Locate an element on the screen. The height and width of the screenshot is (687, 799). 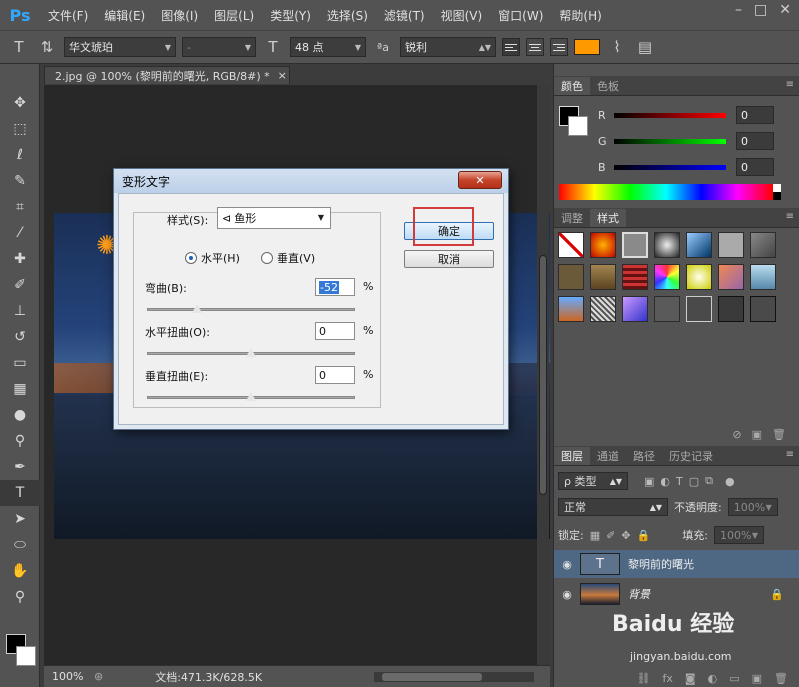
font-family-select: 华文琥珀 ▼ is located at coordinates (120, 47).